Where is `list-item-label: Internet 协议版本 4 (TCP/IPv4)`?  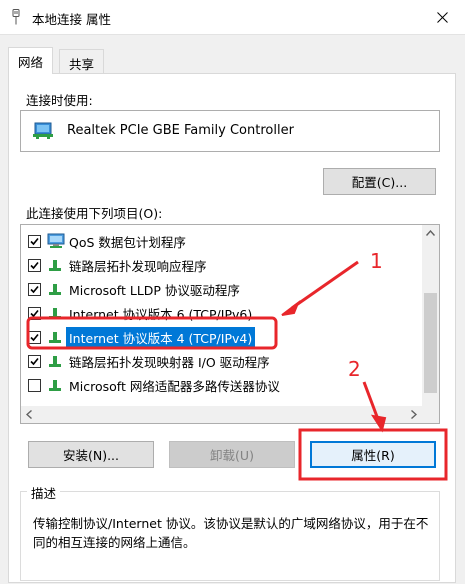 list-item-label: Internet 协议版本 4 (TCP/IPv4) is located at coordinates (161, 337).